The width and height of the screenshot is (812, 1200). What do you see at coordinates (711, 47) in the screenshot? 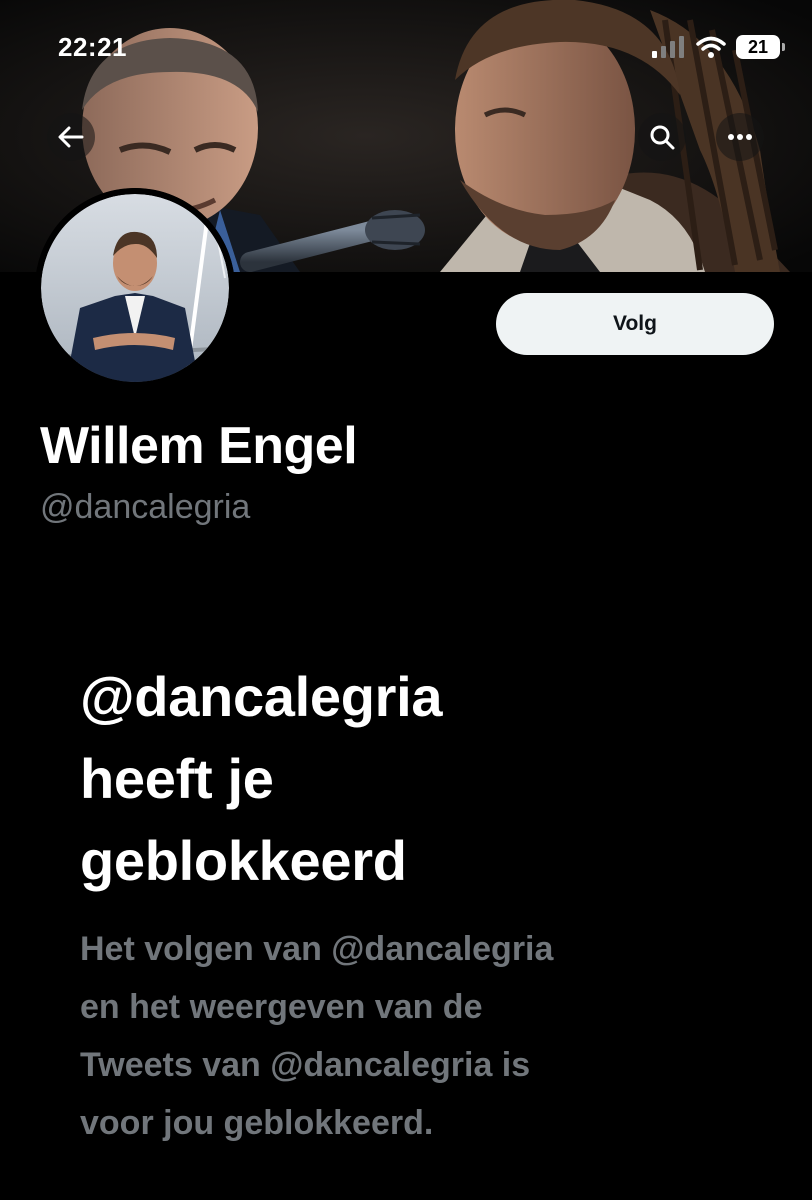
I see `wifi-icon` at bounding box center [711, 47].